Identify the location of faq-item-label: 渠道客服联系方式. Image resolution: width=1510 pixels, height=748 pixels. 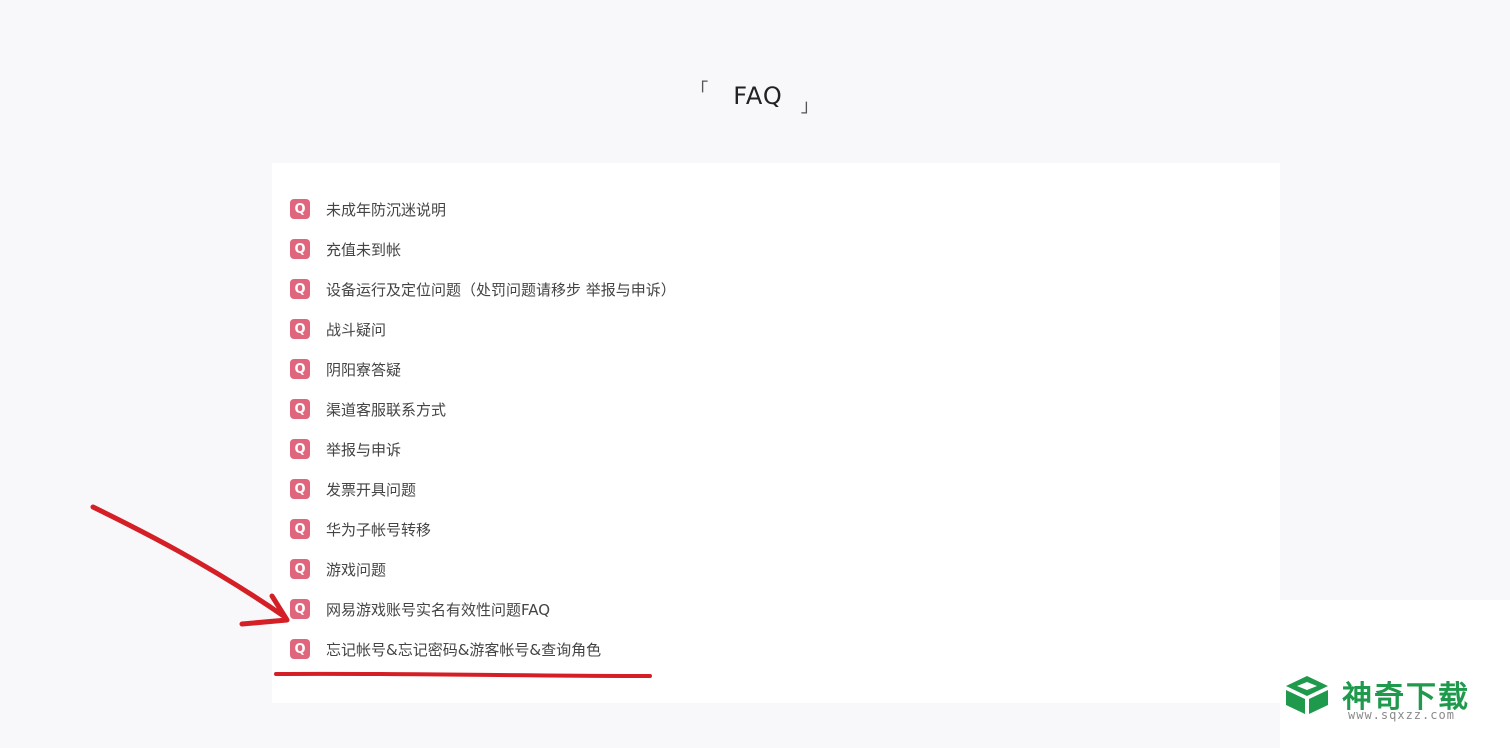
(386, 409).